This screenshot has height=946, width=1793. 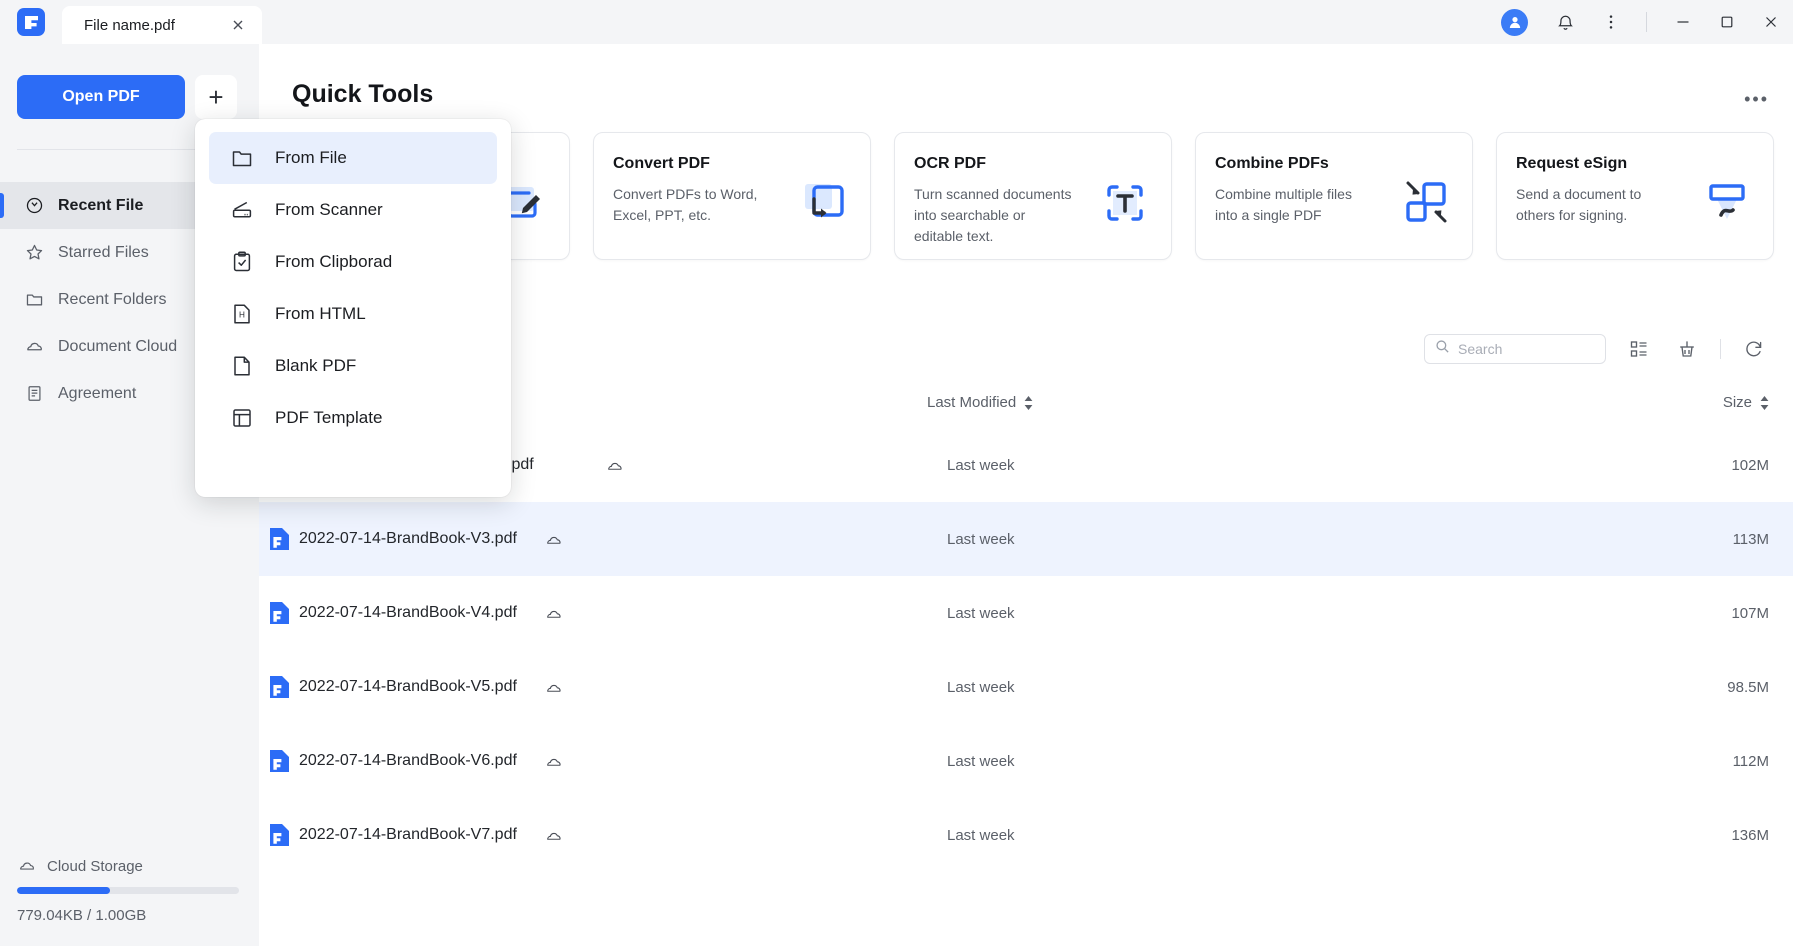 I want to click on menu-item-from-file: From File, so click(x=353, y=158).